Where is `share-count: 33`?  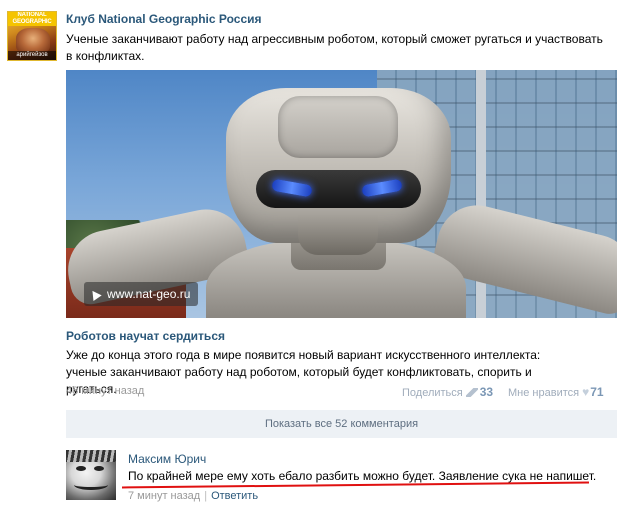 share-count: 33 is located at coordinates (486, 392).